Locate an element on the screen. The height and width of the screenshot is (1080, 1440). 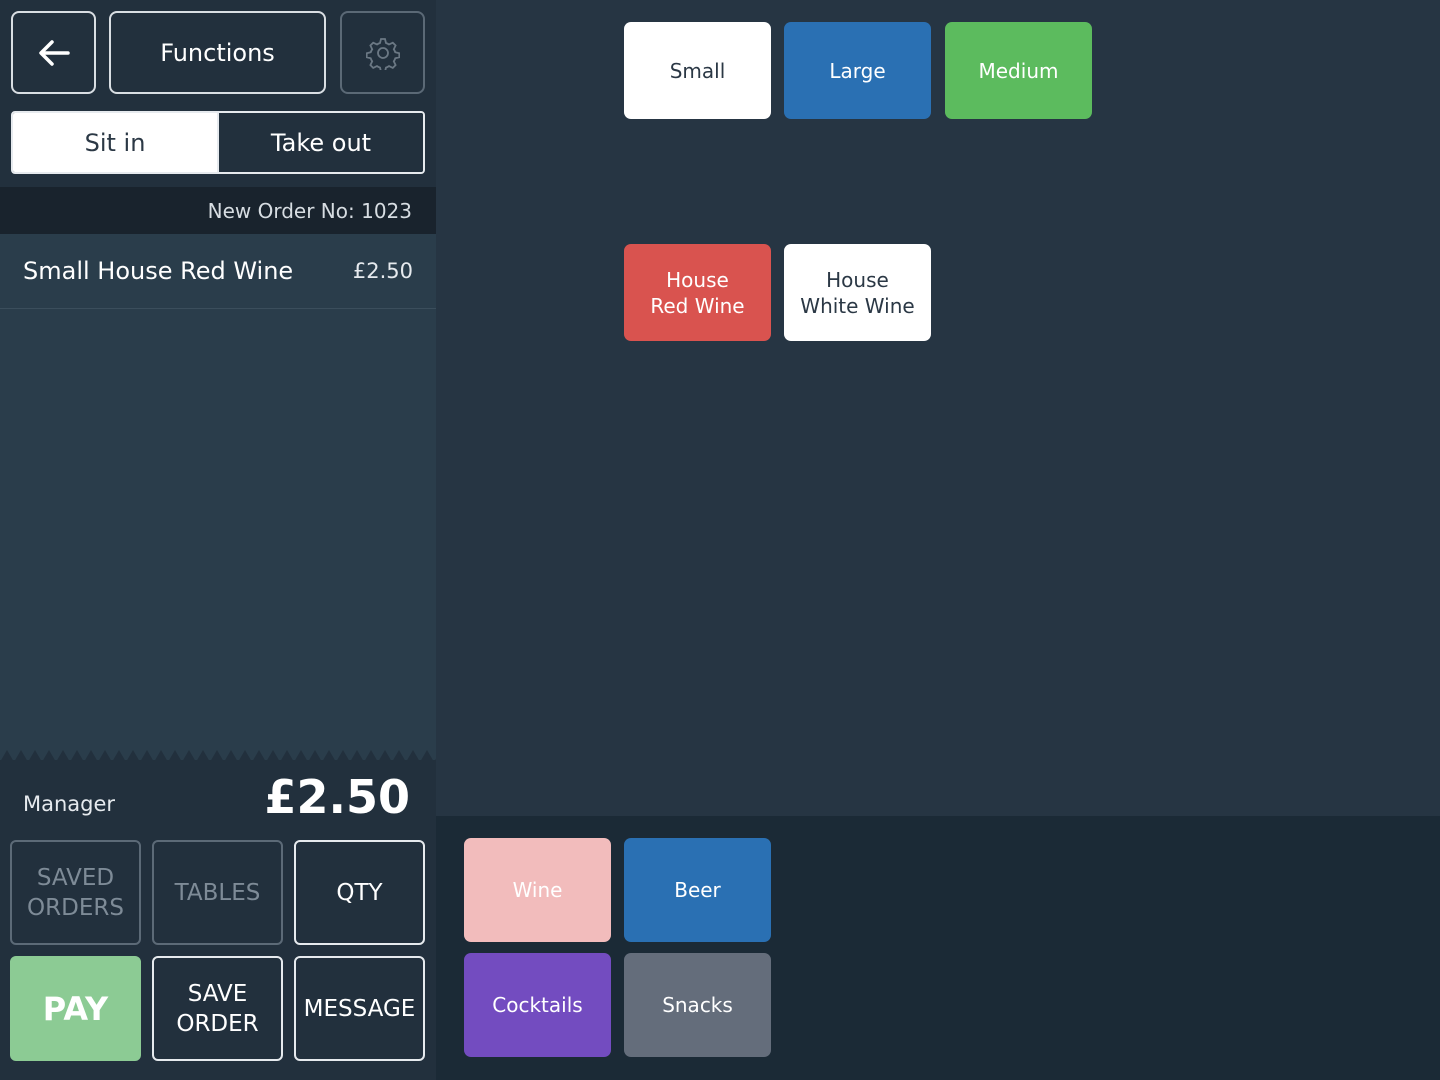
size-medium-button: Medium is located at coordinates (1018, 70).